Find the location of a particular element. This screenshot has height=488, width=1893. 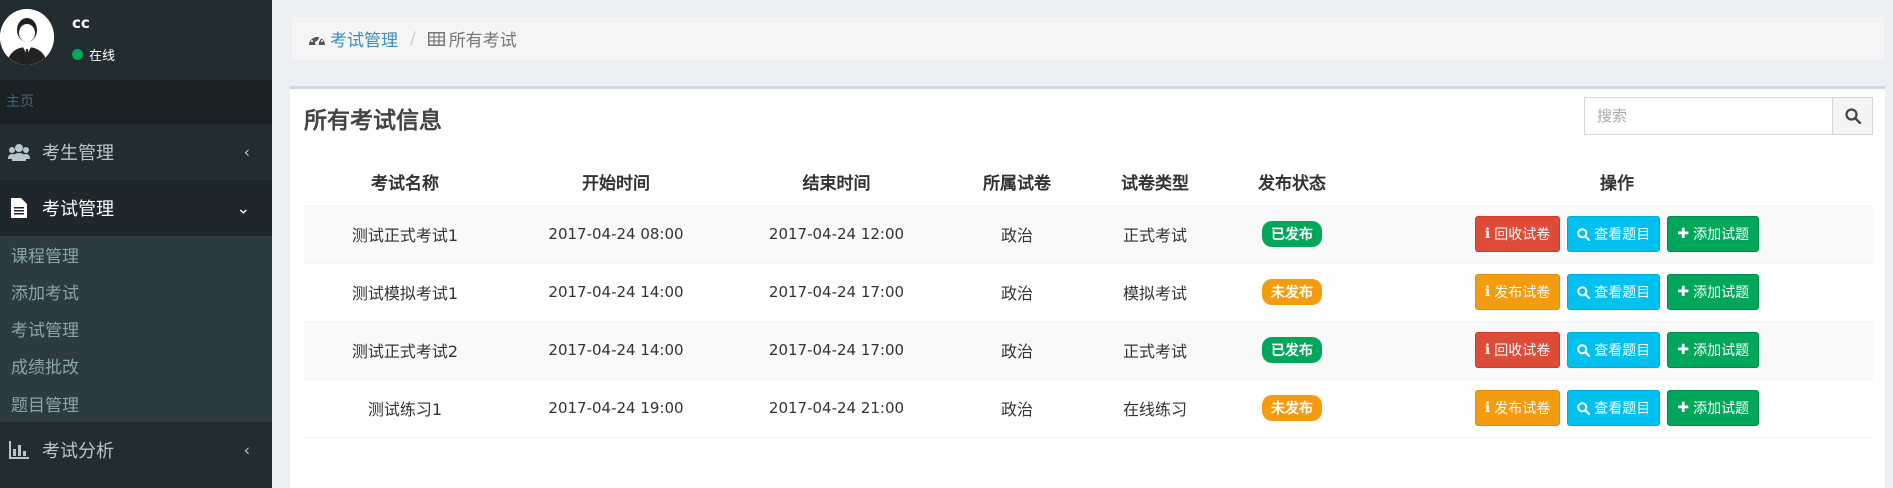

actions-cell: ℹ 回收试卷 查看题目 ✚ 添加试题 is located at coordinates (1617, 349).